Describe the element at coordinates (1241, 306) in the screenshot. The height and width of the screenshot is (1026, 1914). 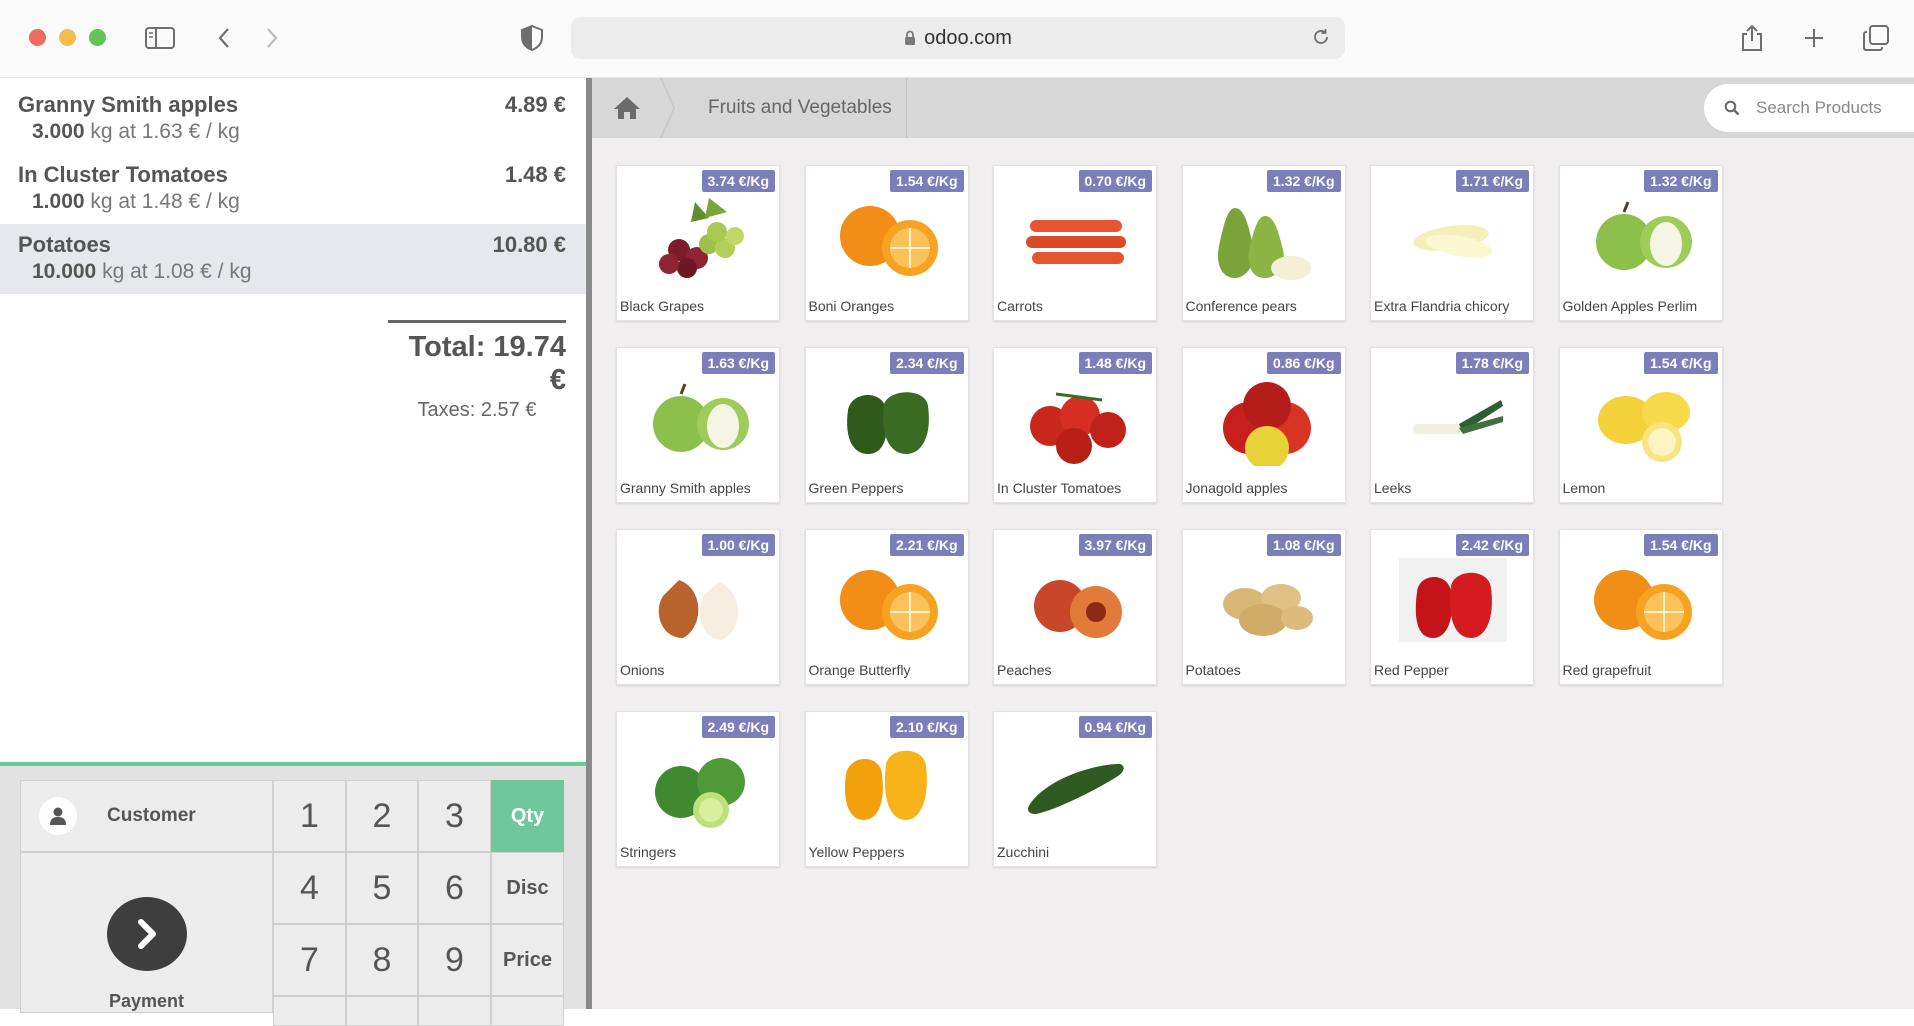
I see `product-name: Conference pears` at that location.